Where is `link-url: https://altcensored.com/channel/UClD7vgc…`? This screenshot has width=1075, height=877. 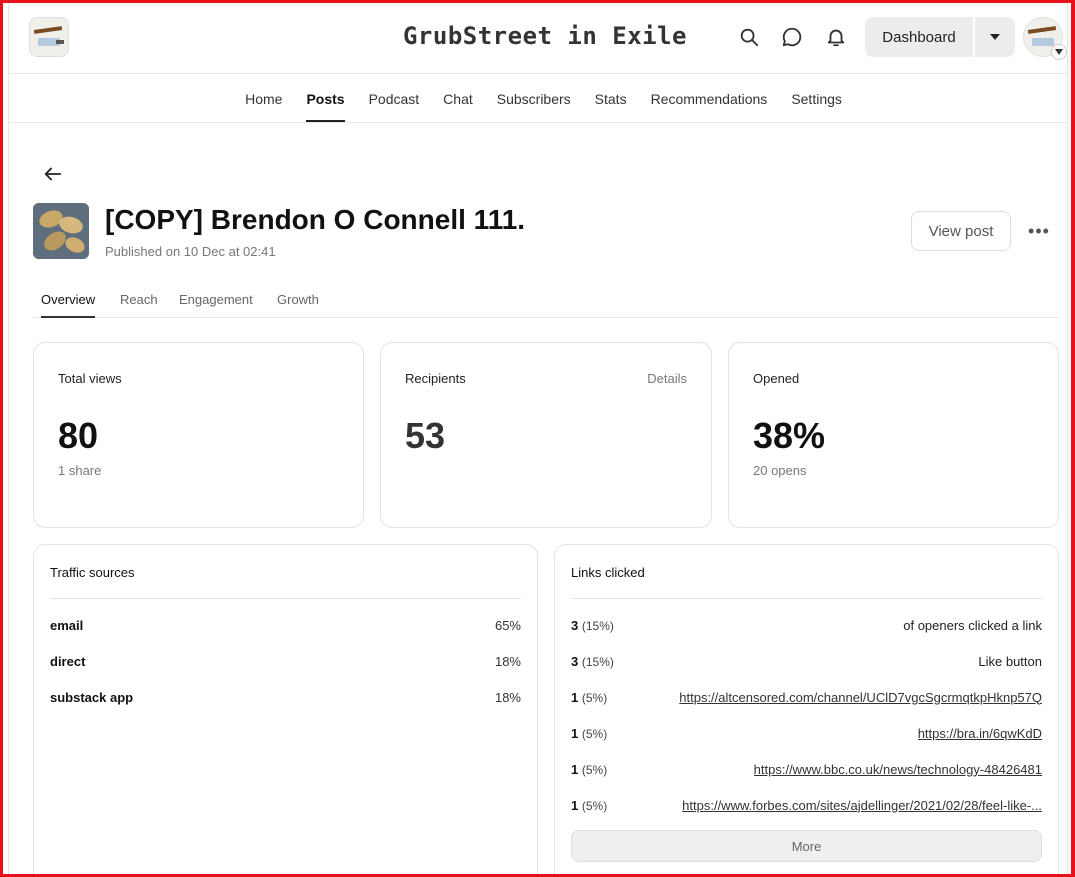 link-url: https://altcensored.com/channel/UClD7vgc… is located at coordinates (860, 697).